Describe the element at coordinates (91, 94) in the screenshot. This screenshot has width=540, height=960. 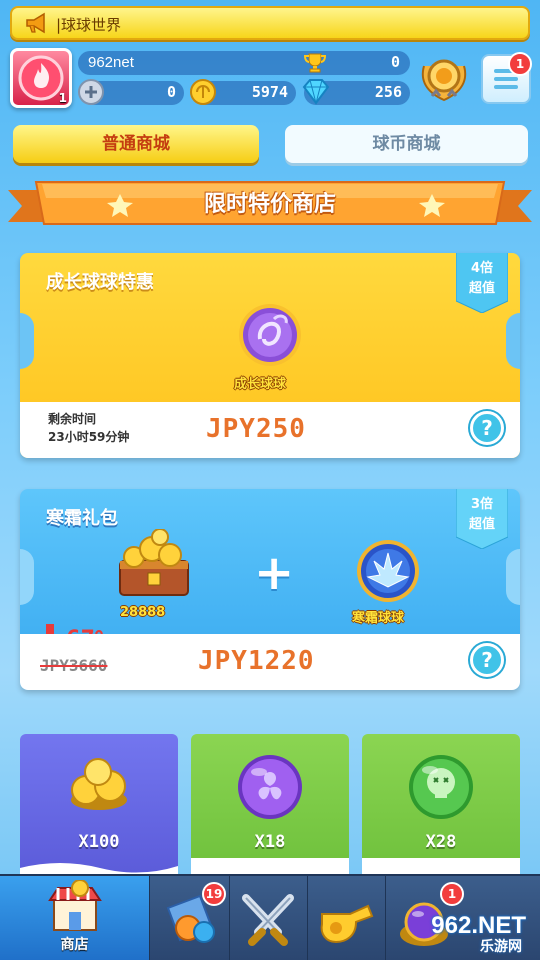
I see `plus-coin-icon` at that location.